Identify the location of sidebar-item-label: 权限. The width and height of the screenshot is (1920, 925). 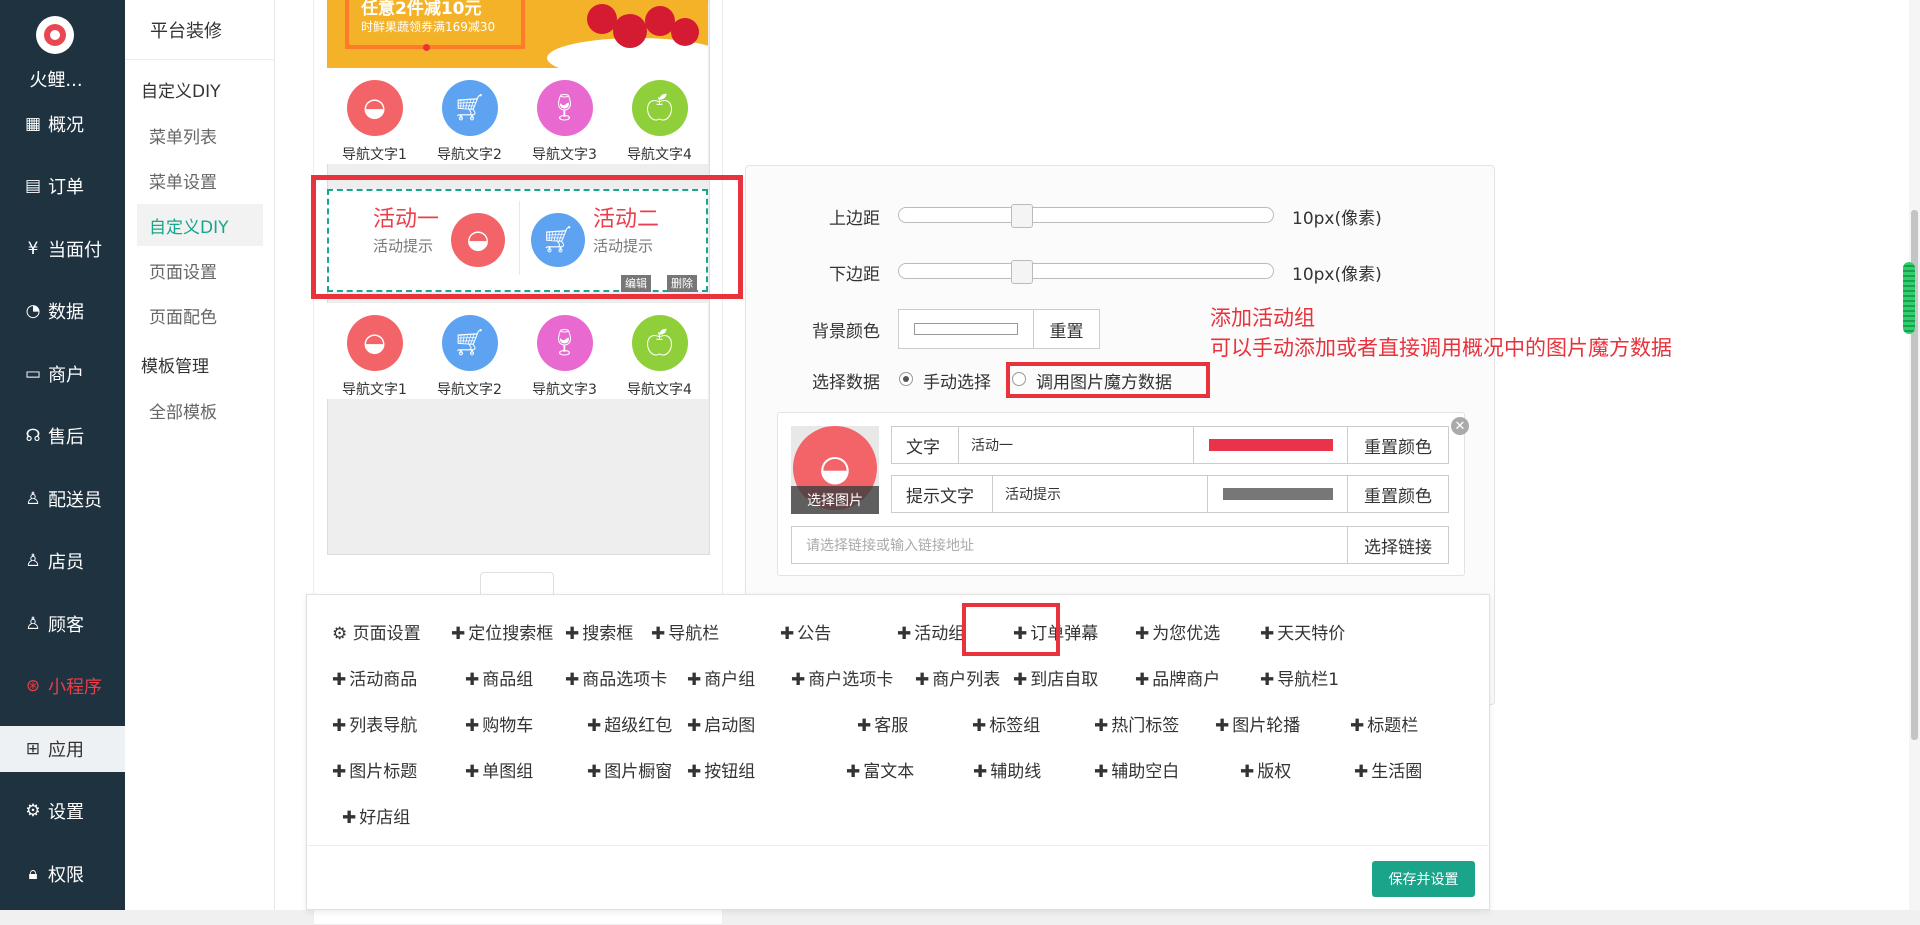
(66, 875).